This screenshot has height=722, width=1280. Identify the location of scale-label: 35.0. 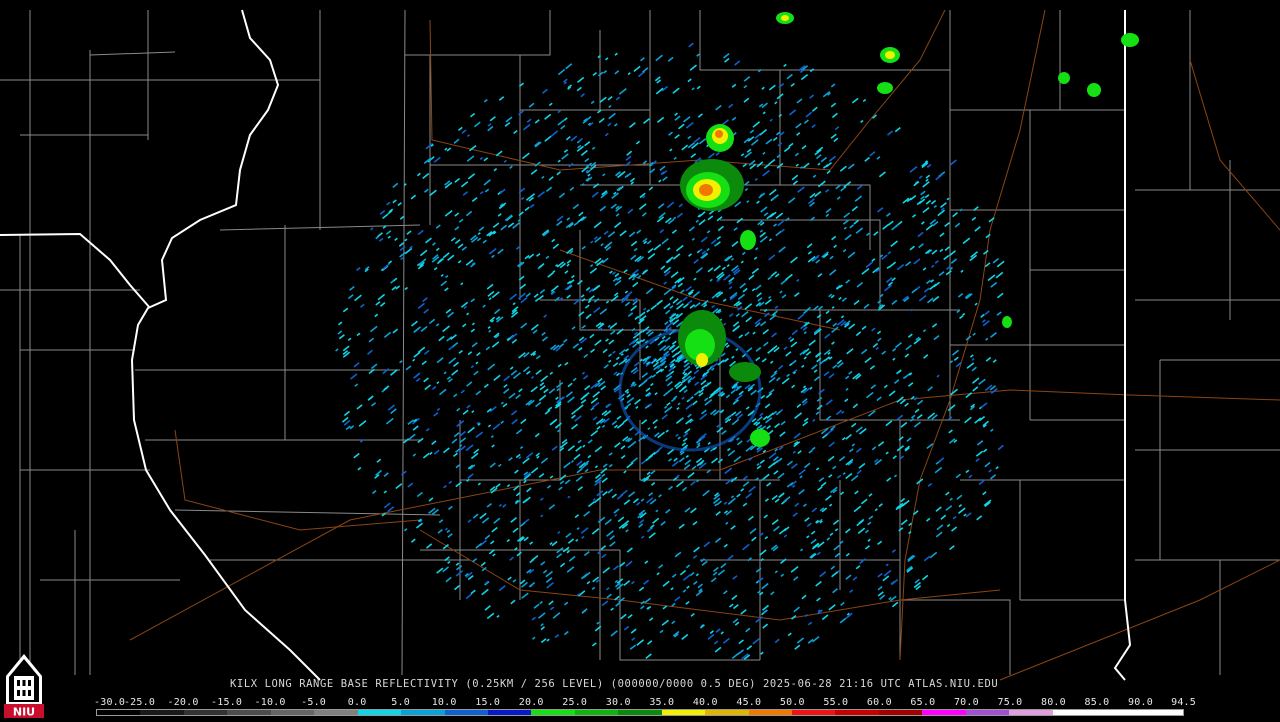
(662, 702).